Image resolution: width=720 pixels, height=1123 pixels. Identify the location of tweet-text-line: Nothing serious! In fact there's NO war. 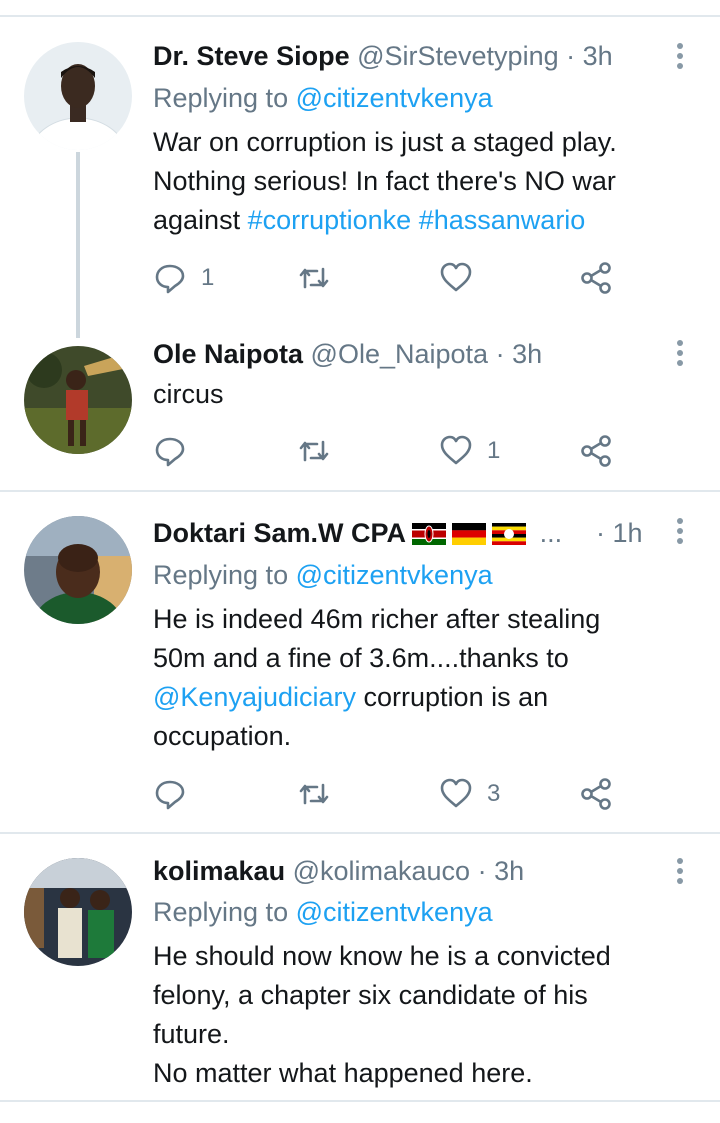
(384, 181).